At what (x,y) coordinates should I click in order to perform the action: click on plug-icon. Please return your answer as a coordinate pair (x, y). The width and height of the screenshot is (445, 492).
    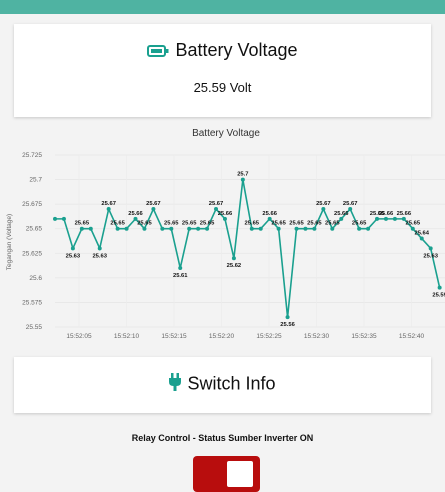
    Looking at the image, I should click on (175, 384).